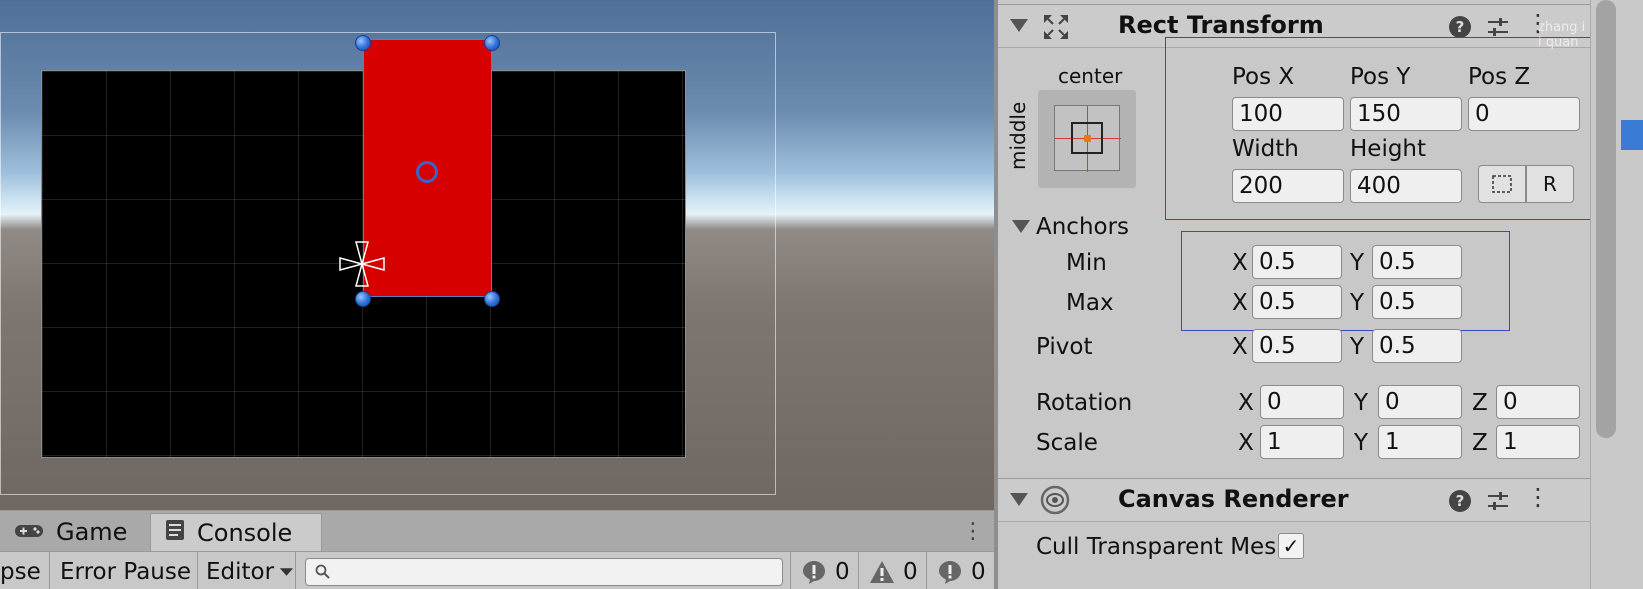  I want to click on error-count-toggle: 0, so click(960, 570).